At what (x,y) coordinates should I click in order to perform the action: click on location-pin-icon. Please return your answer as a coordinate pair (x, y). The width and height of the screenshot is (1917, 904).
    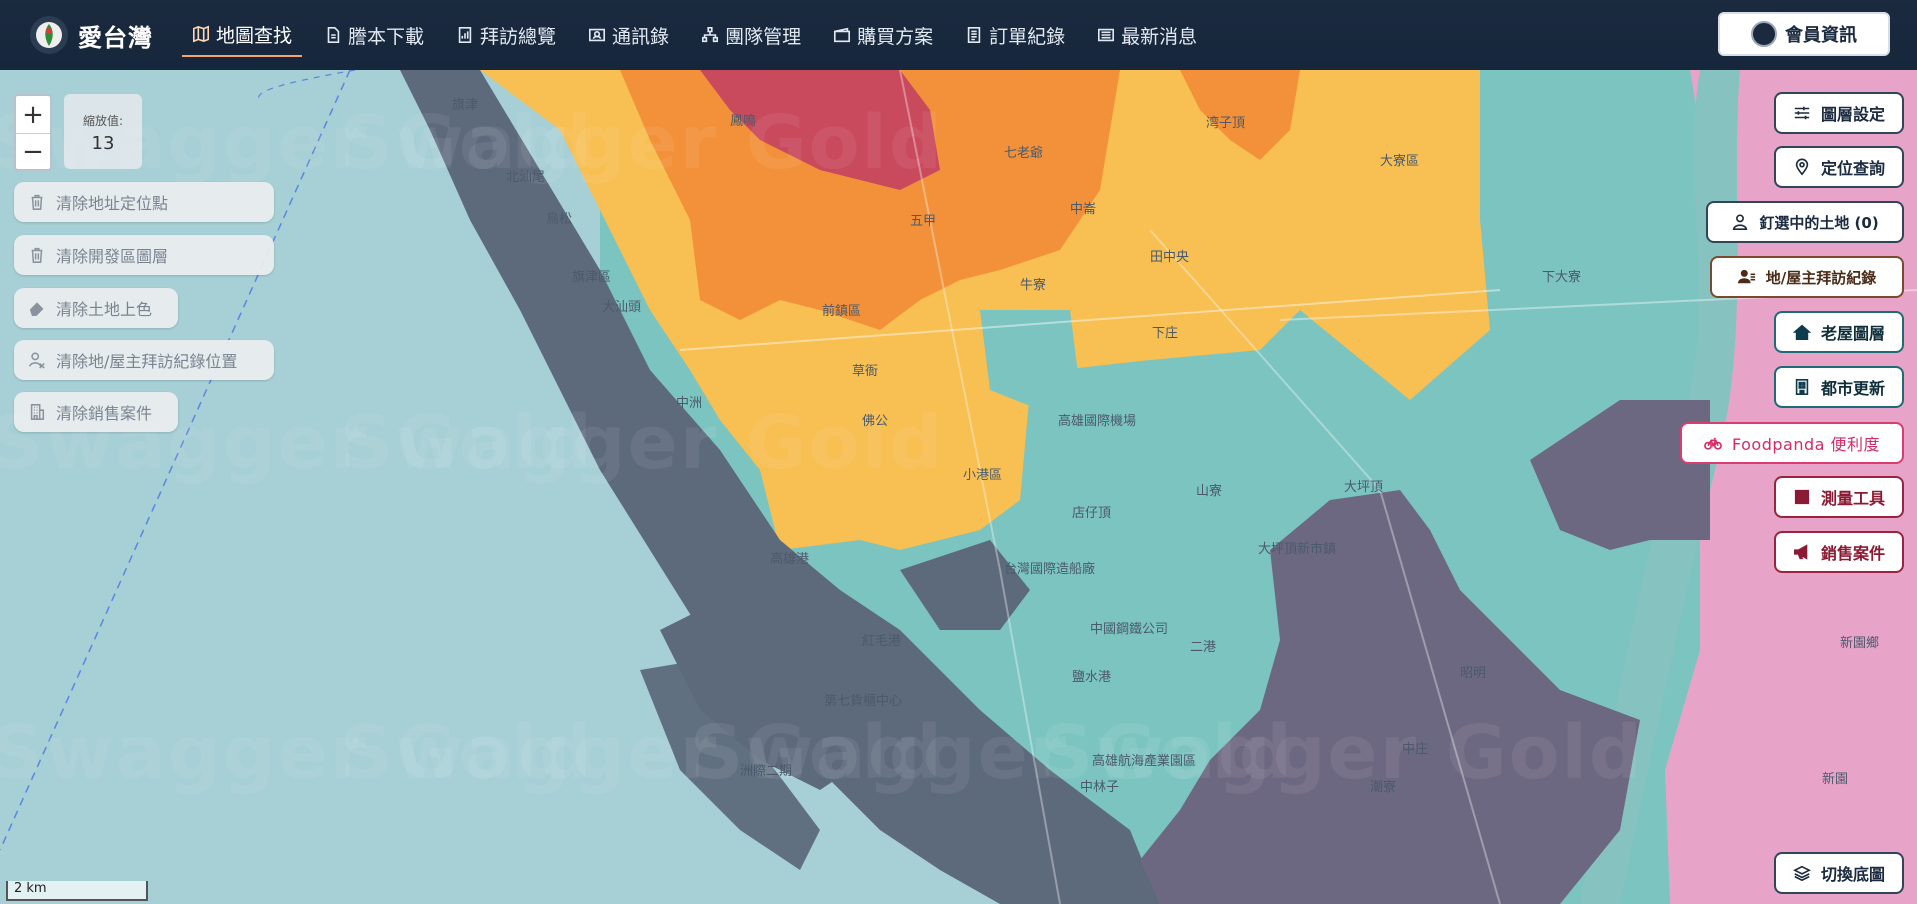
    Looking at the image, I should click on (1802, 167).